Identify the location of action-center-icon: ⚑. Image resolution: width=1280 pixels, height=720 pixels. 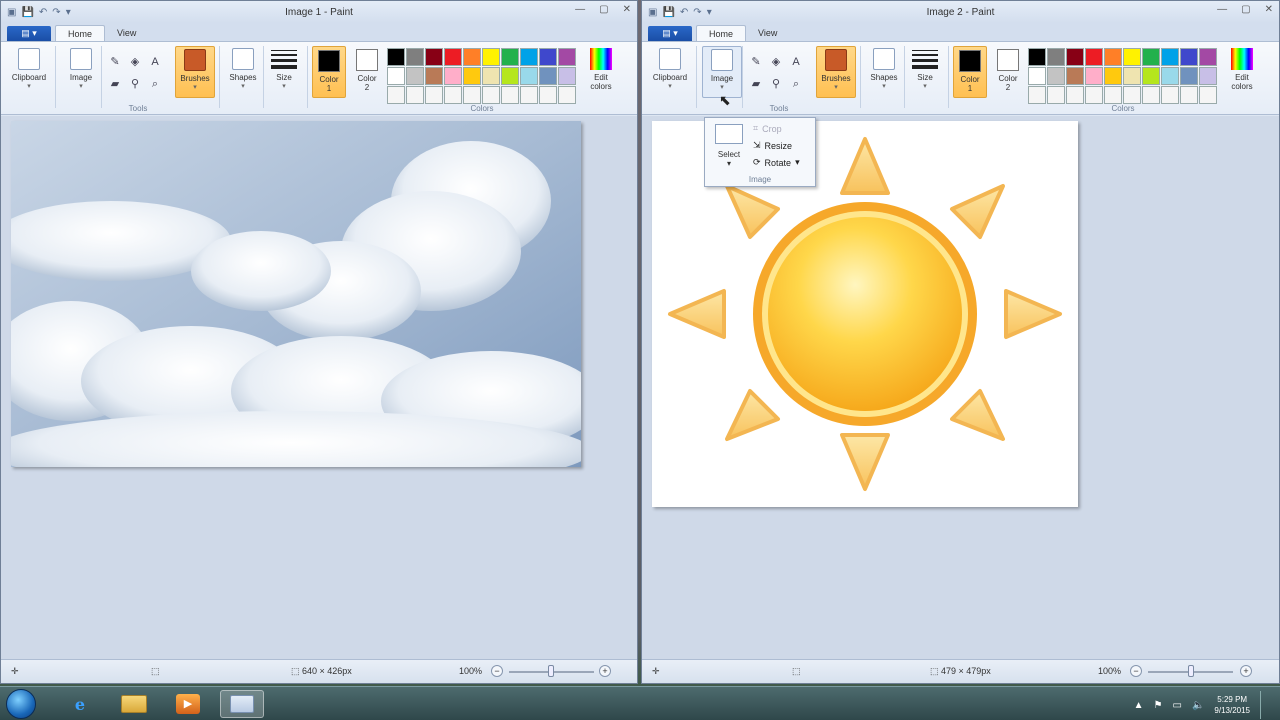
(1158, 705).